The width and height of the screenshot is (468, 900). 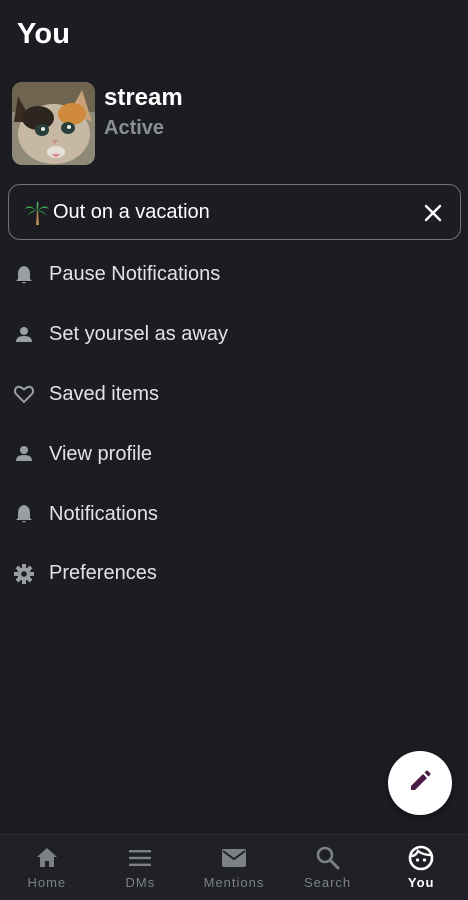 I want to click on face-icon, so click(x=421, y=858).